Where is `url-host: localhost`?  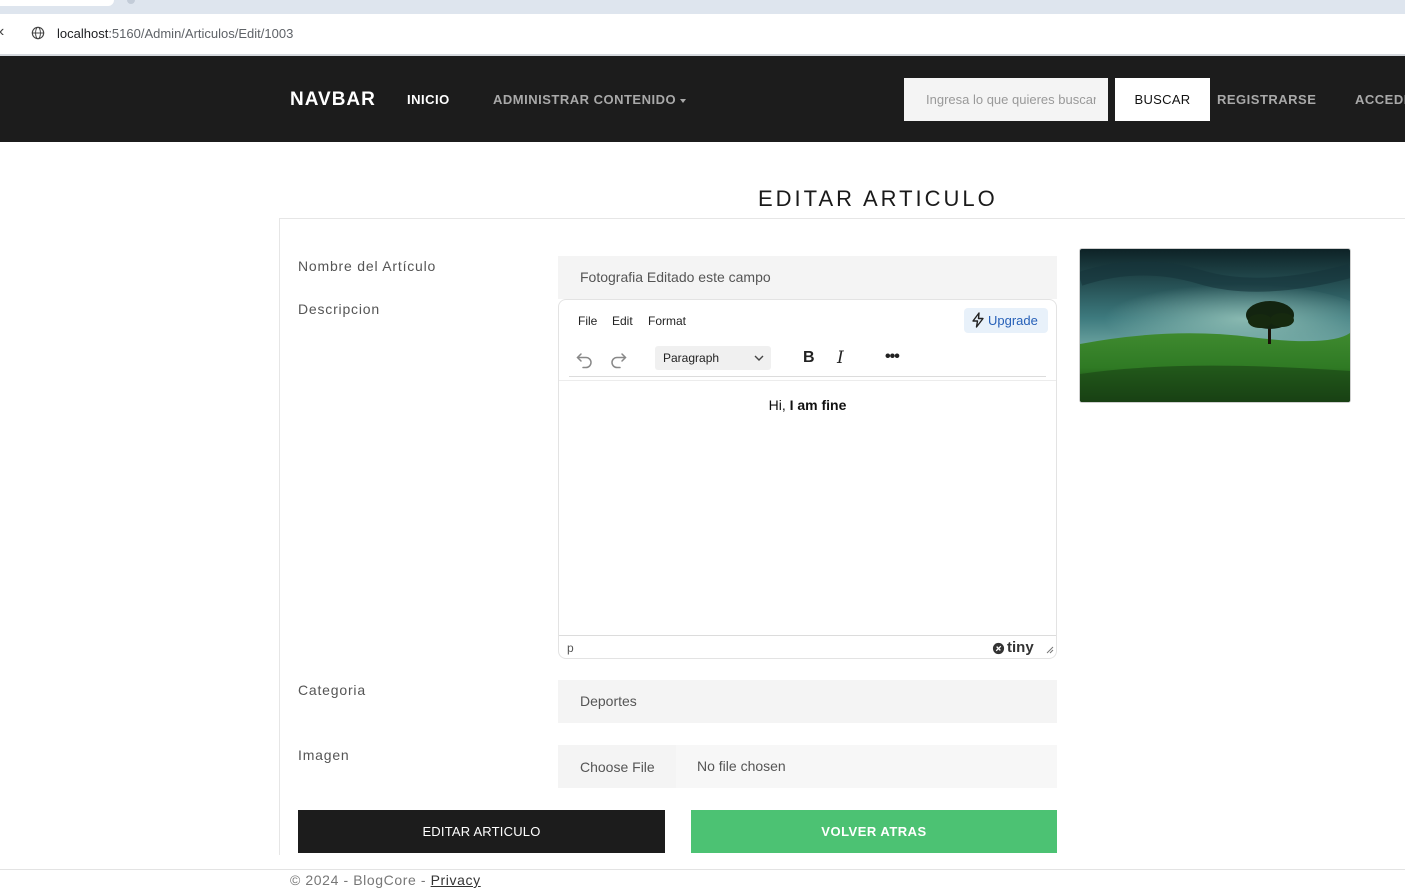 url-host: localhost is located at coordinates (83, 33).